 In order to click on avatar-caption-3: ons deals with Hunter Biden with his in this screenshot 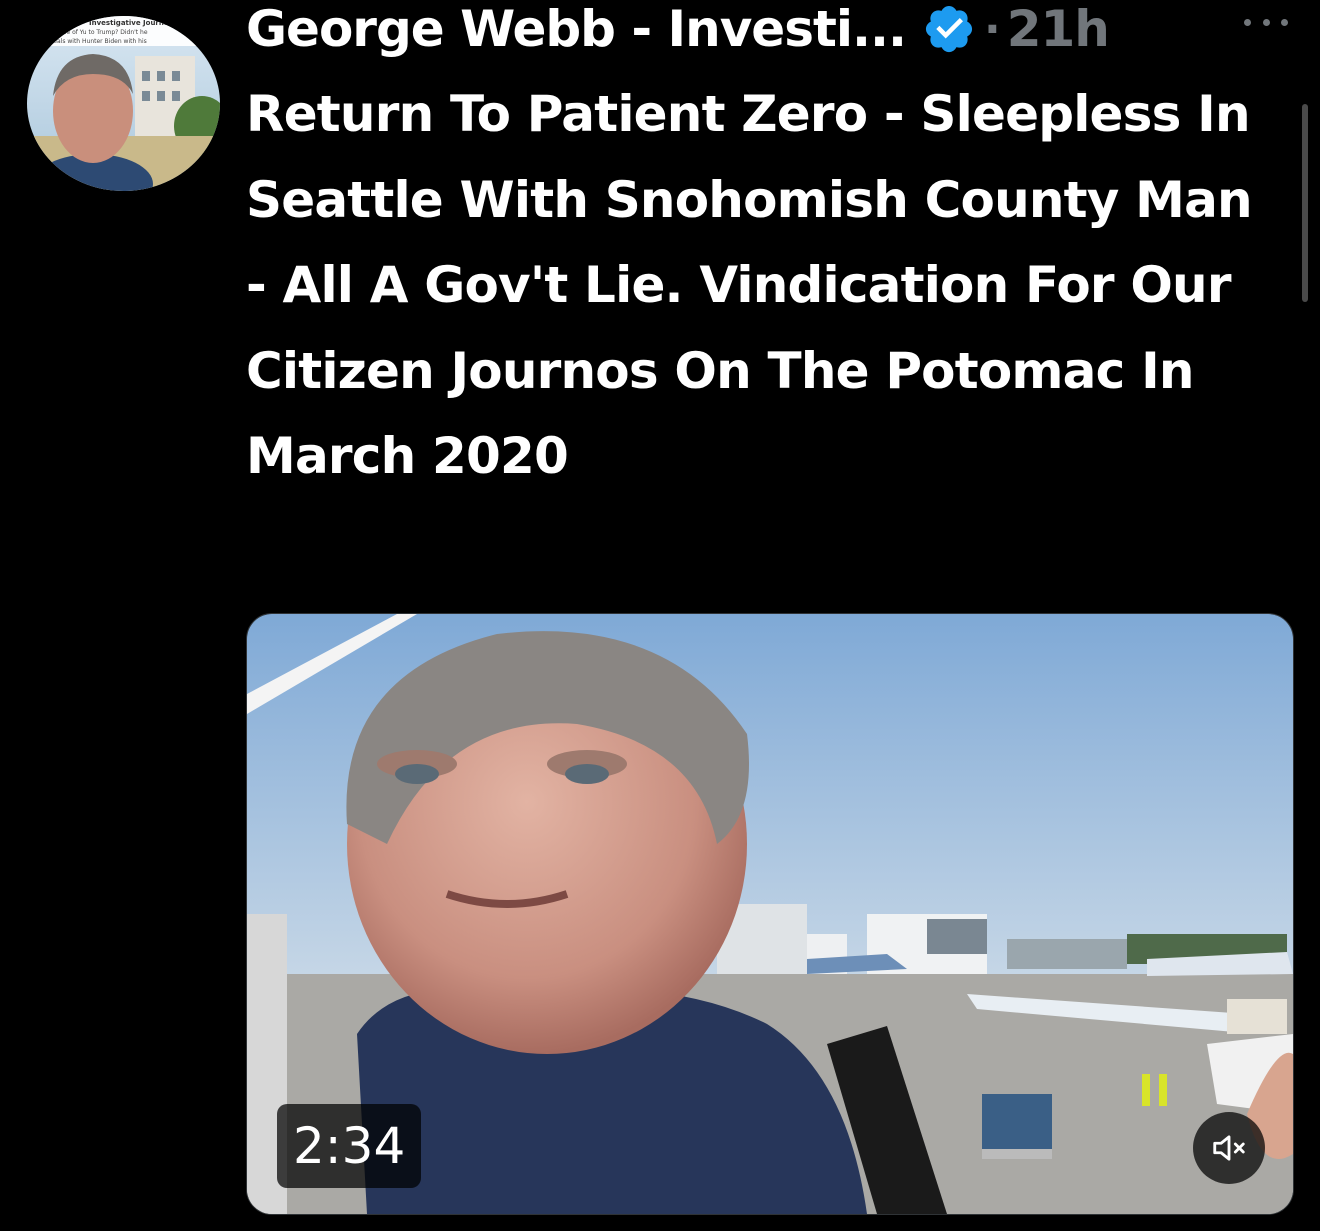, I will do `click(92, 41)`.